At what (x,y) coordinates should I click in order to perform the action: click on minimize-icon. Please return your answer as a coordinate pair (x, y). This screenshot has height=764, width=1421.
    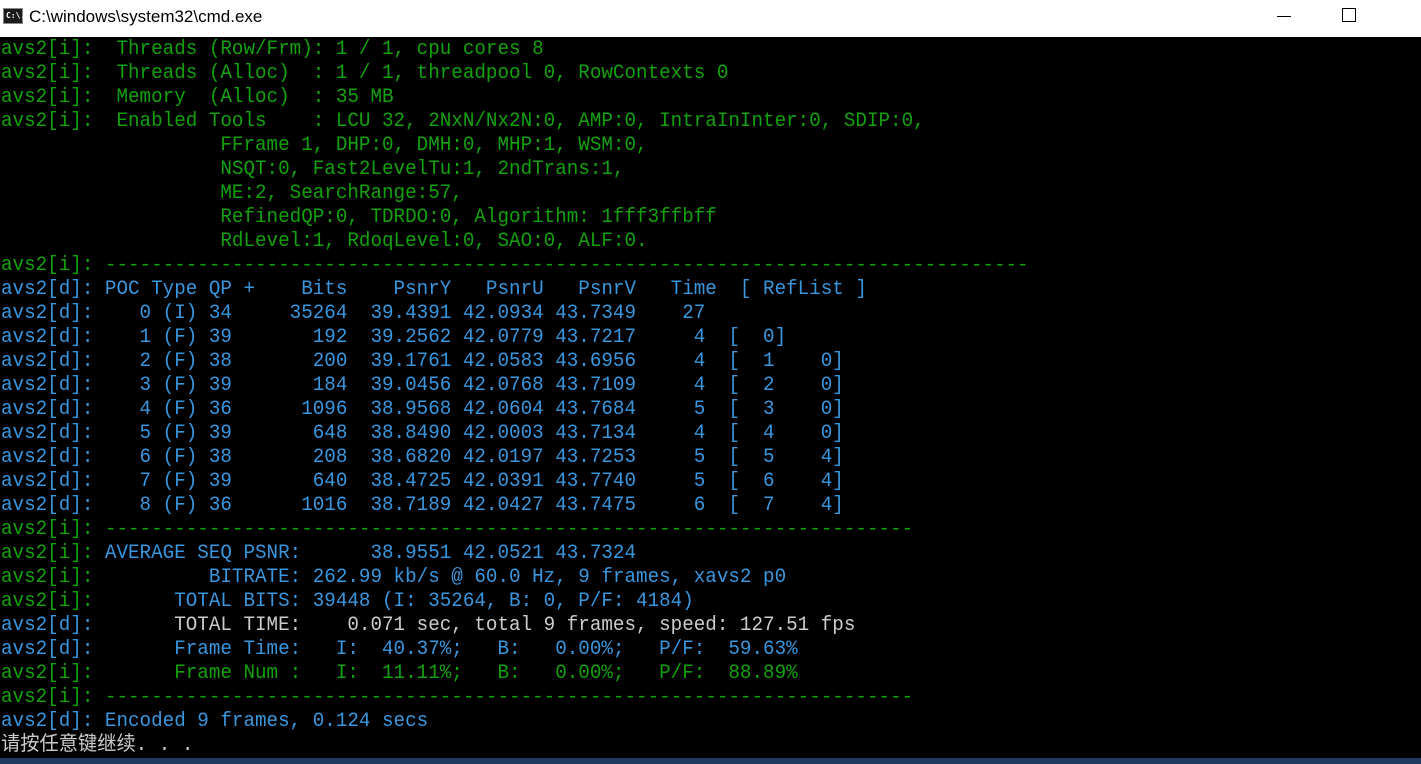
    Looking at the image, I should click on (1284, 16).